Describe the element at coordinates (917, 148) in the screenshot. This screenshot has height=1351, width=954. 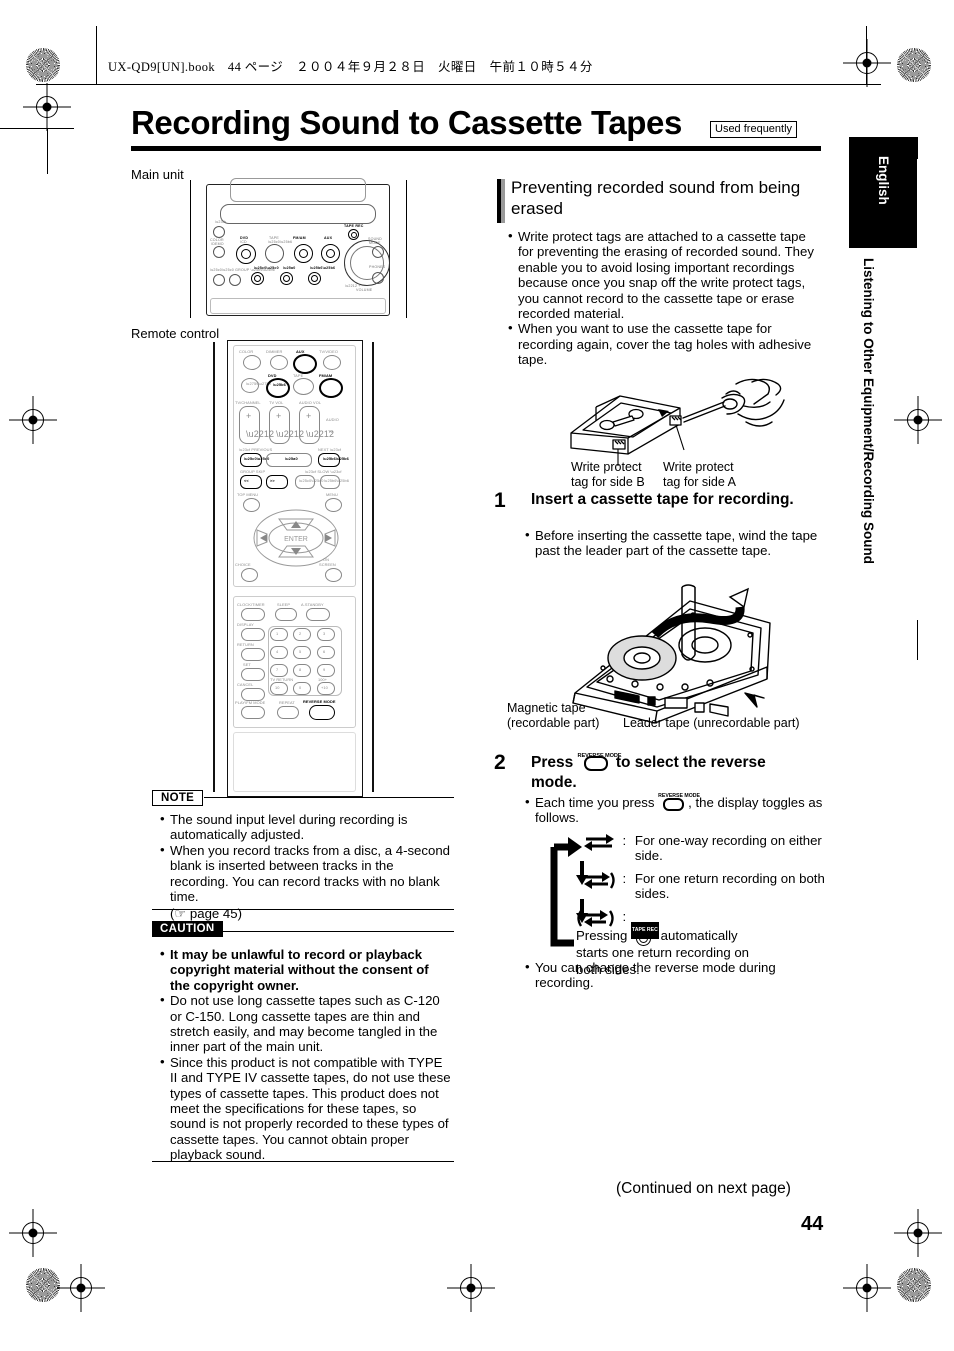
I see `tab-rule-top` at that location.